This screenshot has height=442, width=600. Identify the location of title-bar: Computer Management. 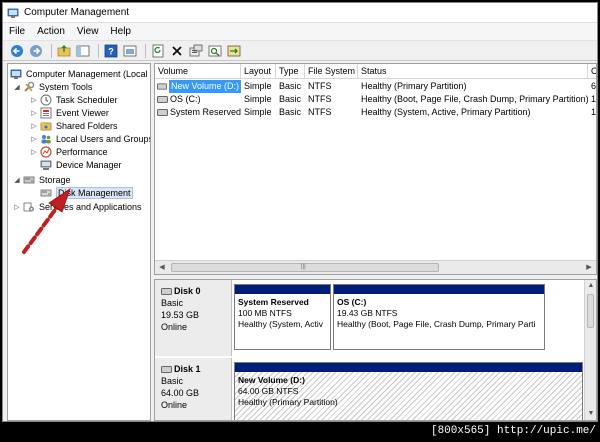
(300, 13).